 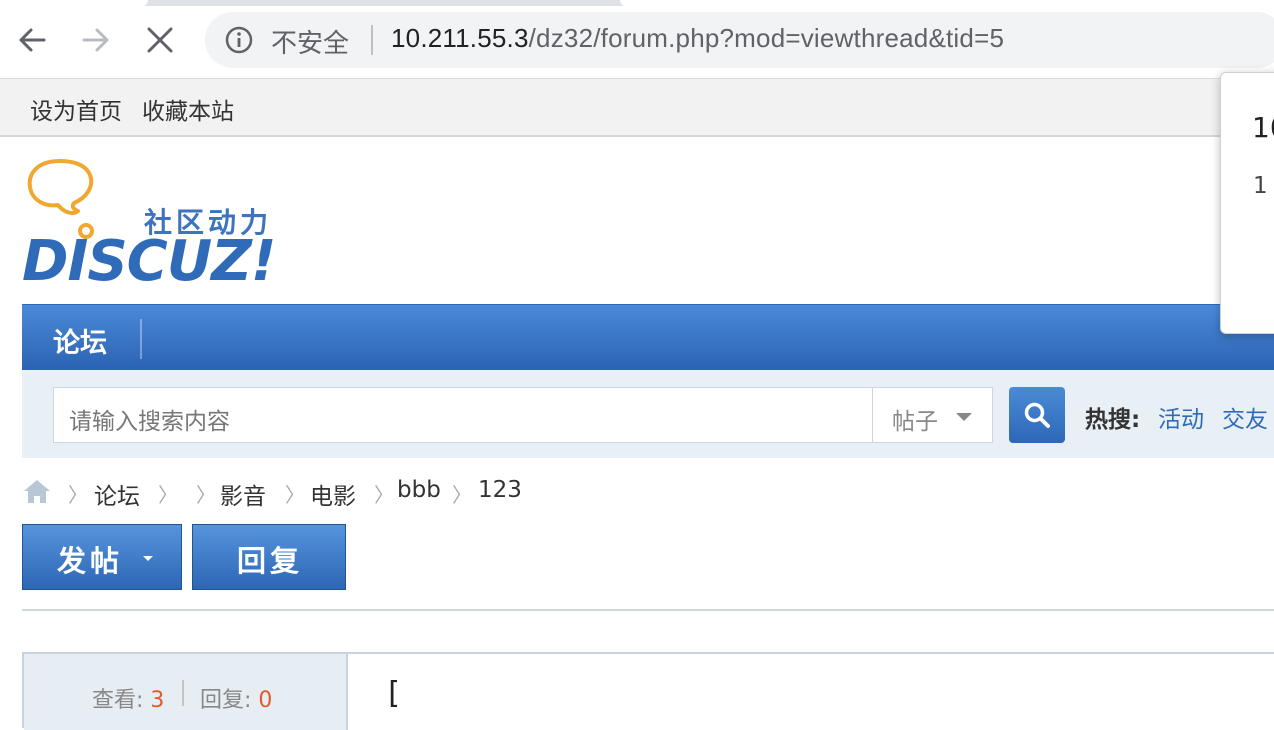 What do you see at coordinates (118, 700) in the screenshot?
I see `views-label: 查看:` at bounding box center [118, 700].